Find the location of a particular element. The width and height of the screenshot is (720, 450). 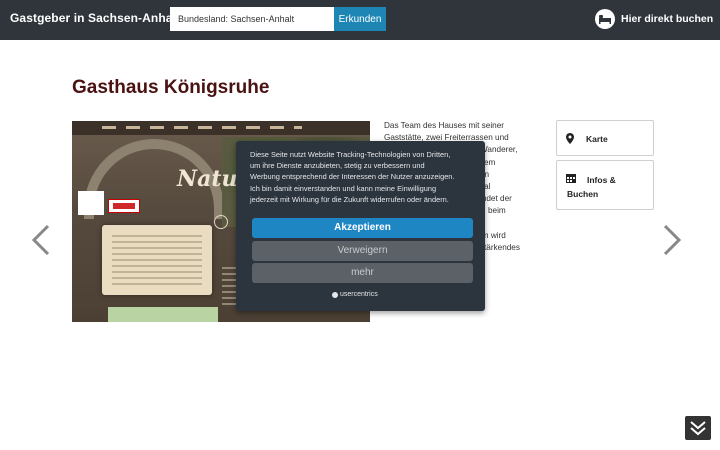

parchment-card is located at coordinates (157, 260).